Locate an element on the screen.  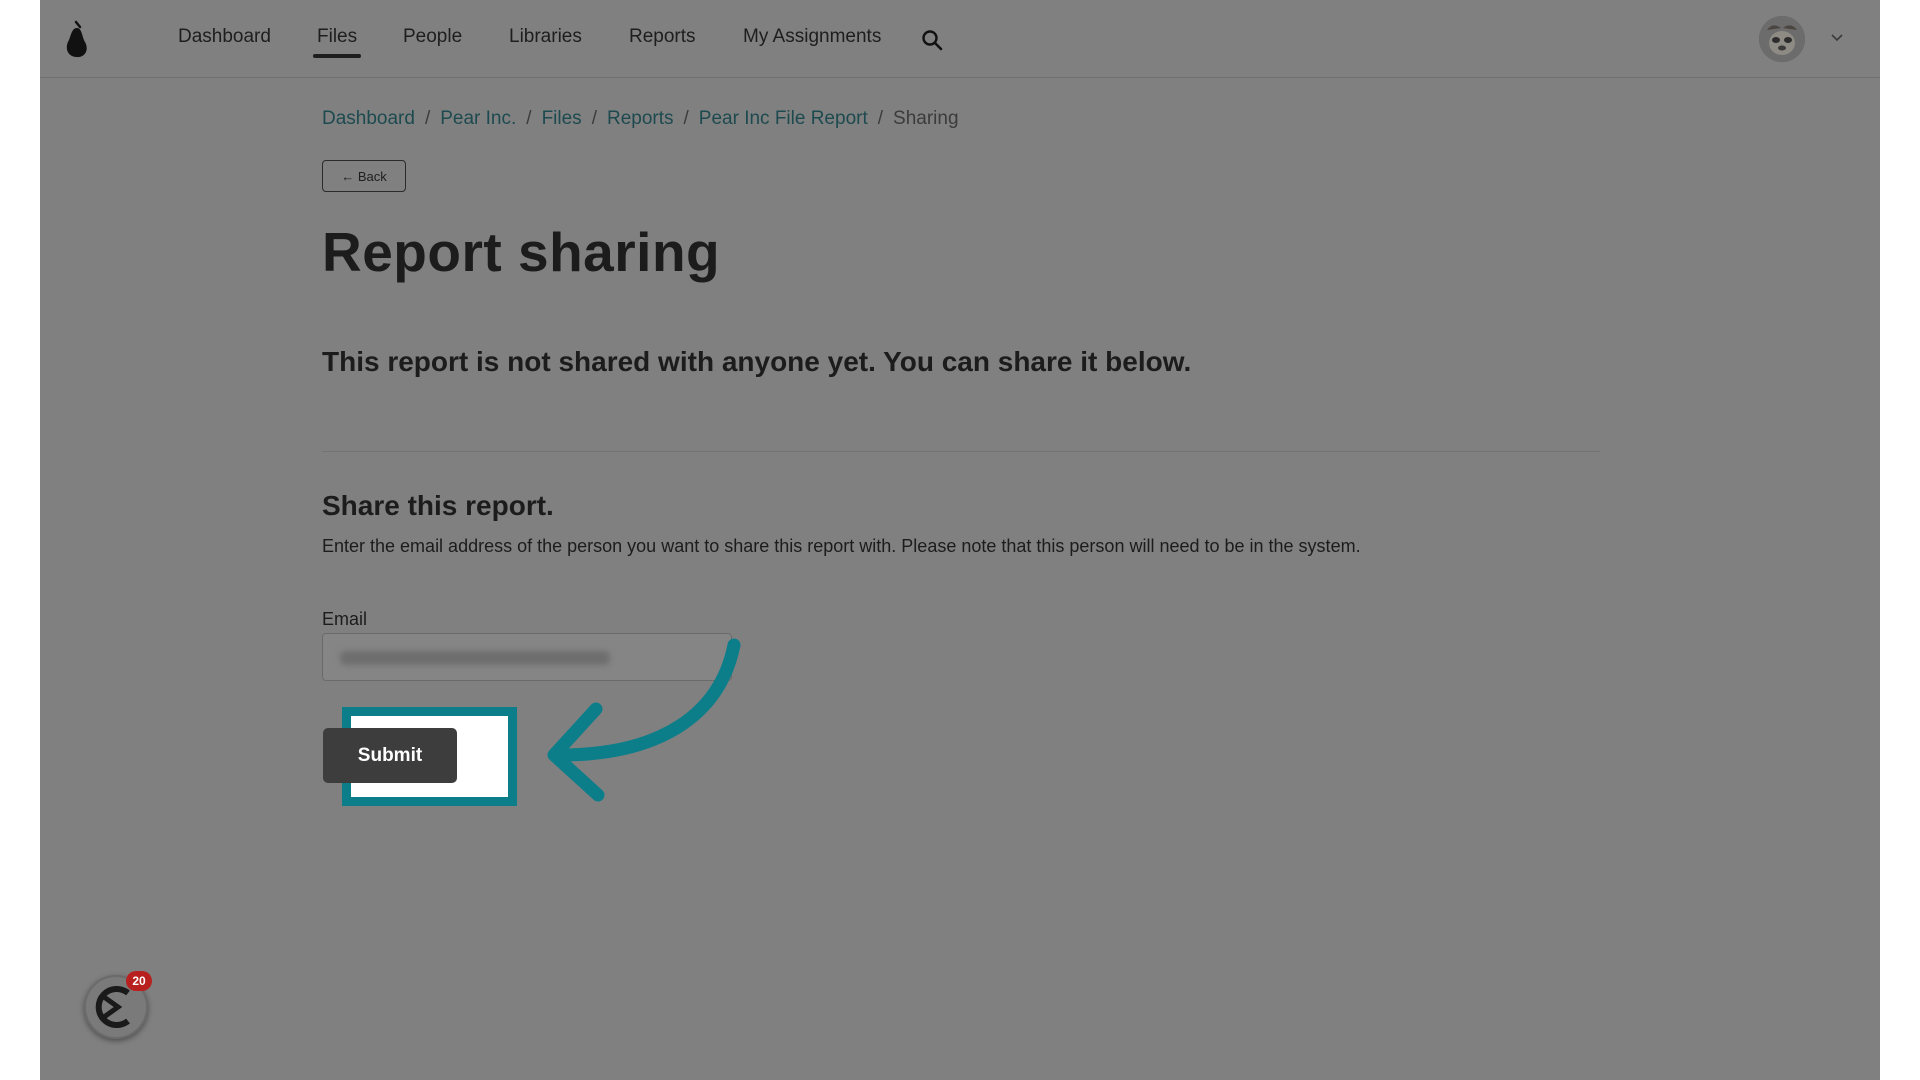
nav-people: People is located at coordinates (432, 37).